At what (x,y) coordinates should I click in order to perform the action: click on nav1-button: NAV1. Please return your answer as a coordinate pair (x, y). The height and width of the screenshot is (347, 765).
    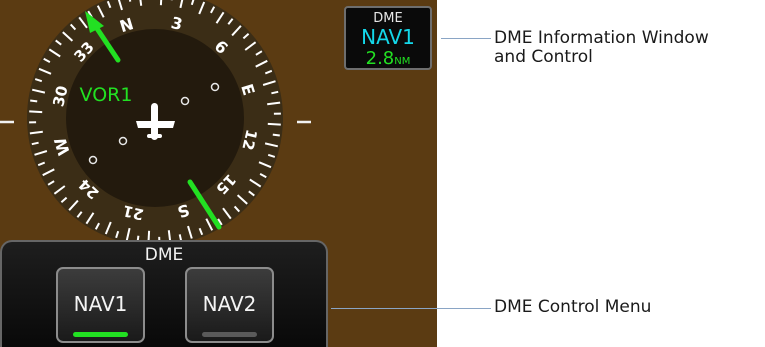
    Looking at the image, I should click on (100, 305).